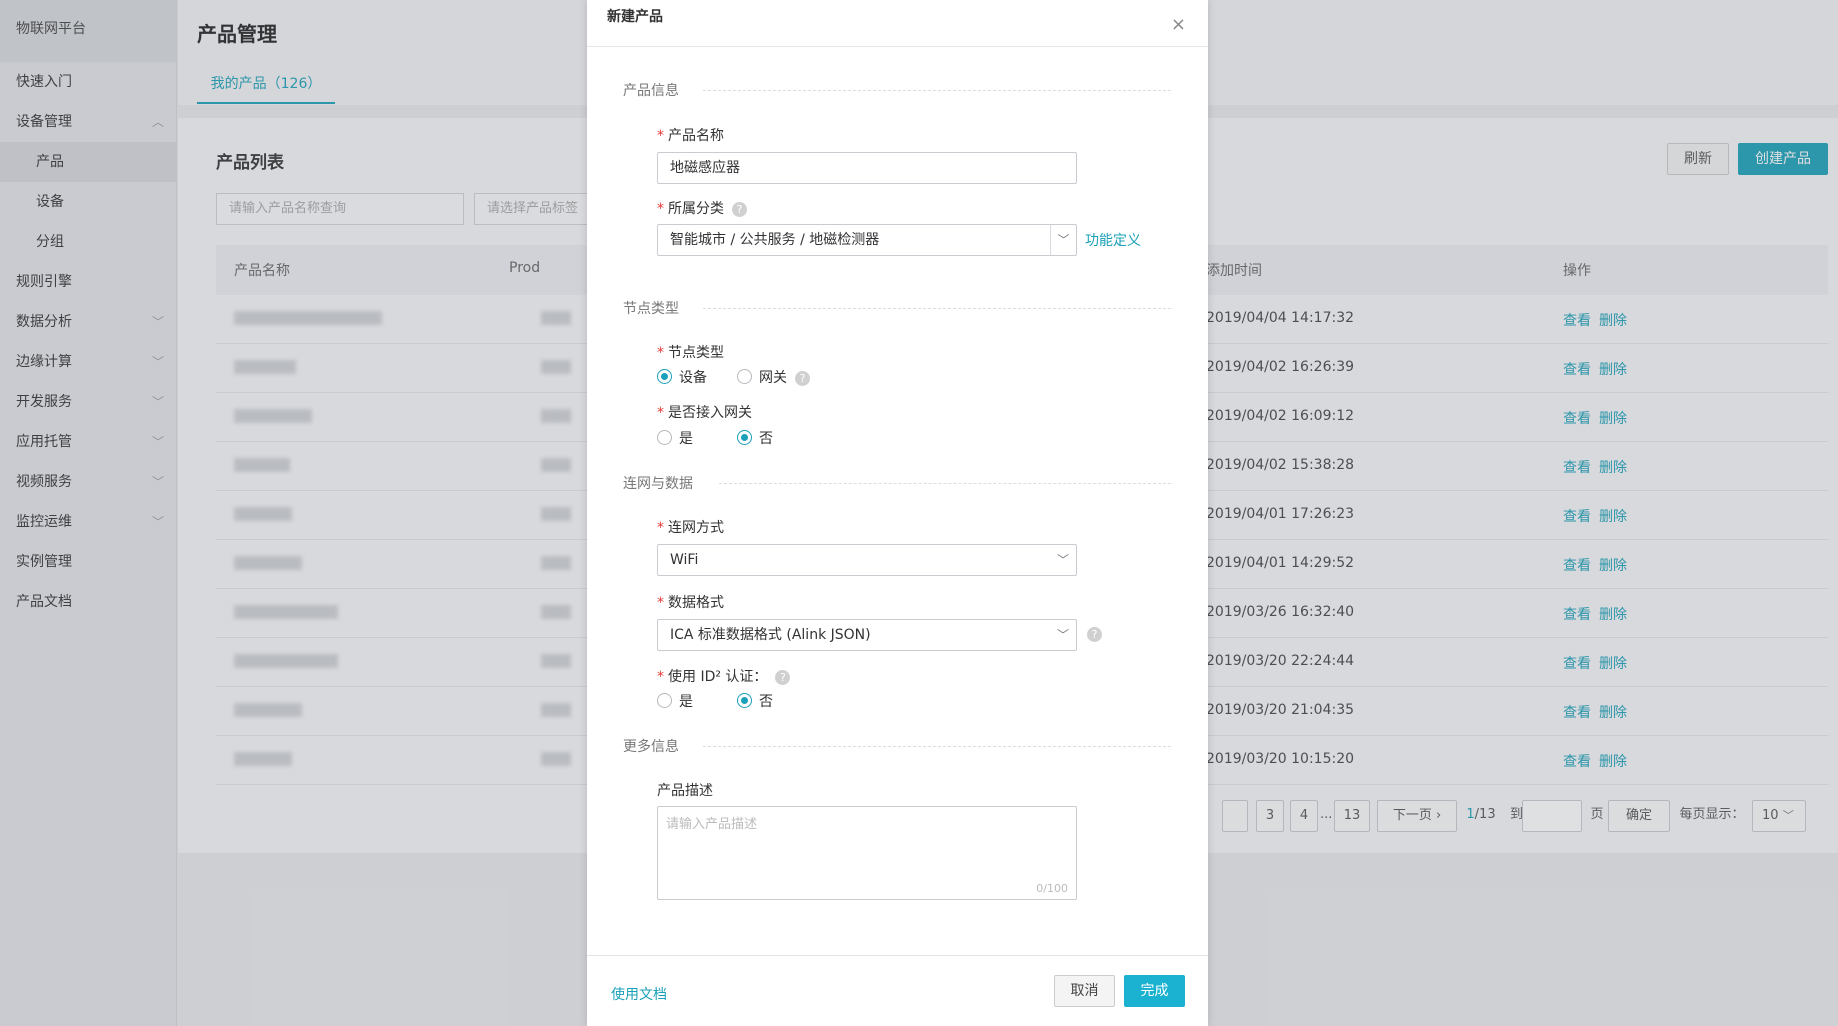 Image resolution: width=1838 pixels, height=1026 pixels. What do you see at coordinates (867, 560) in the screenshot?
I see `network-mode-select: WiFi ﹀` at bounding box center [867, 560].